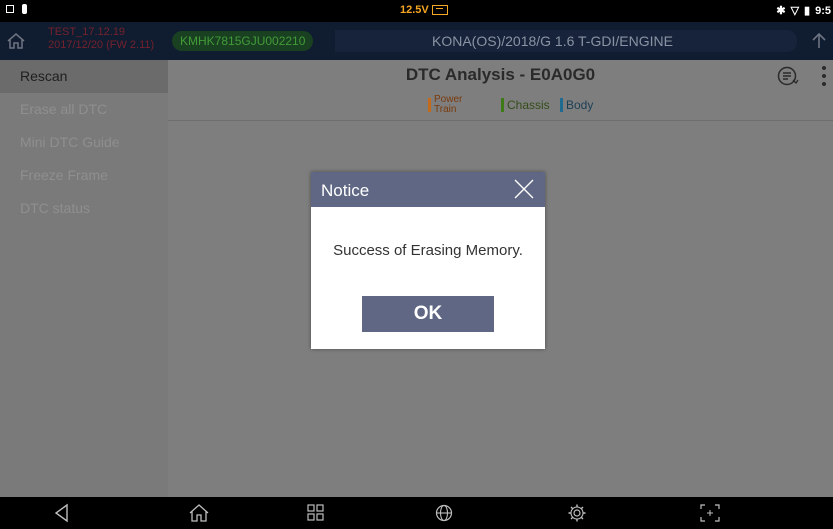 Image resolution: width=833 pixels, height=529 pixels. What do you see at coordinates (807, 11) in the screenshot?
I see `battery-icon: ▮` at bounding box center [807, 11].